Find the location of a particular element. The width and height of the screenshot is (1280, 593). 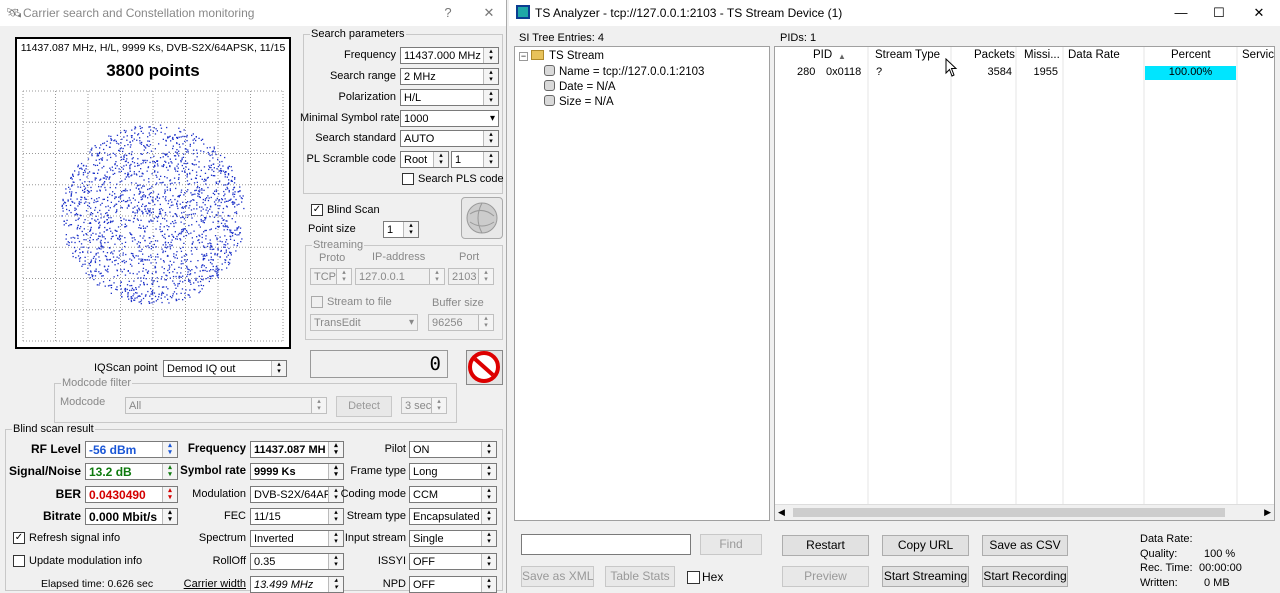

interval-input: 3 sec is located at coordinates (424, 405).